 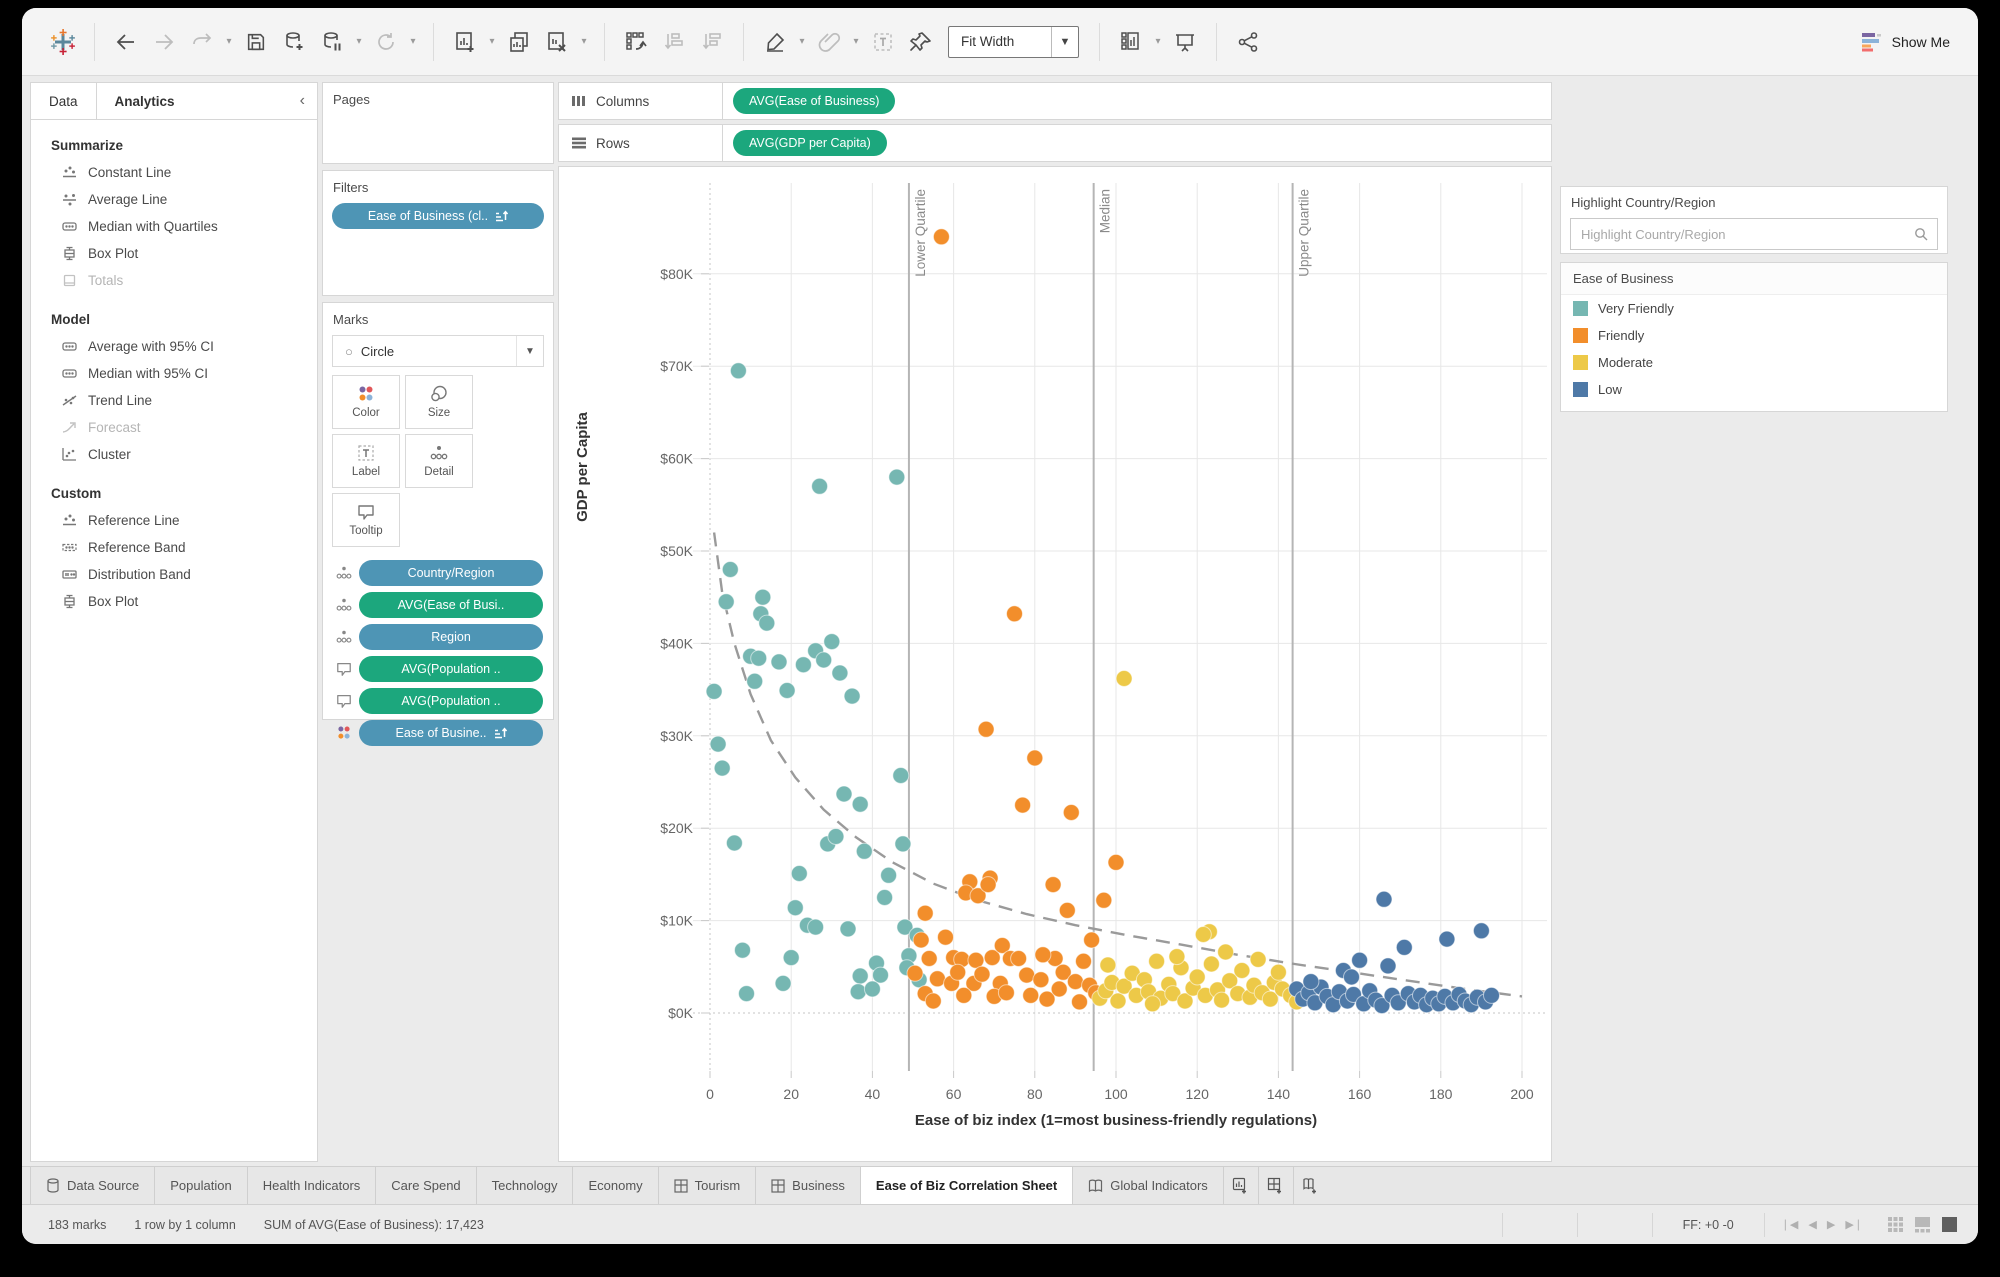 I want to click on legend-item-very-friendly: Very Friendly, so click(x=1754, y=308).